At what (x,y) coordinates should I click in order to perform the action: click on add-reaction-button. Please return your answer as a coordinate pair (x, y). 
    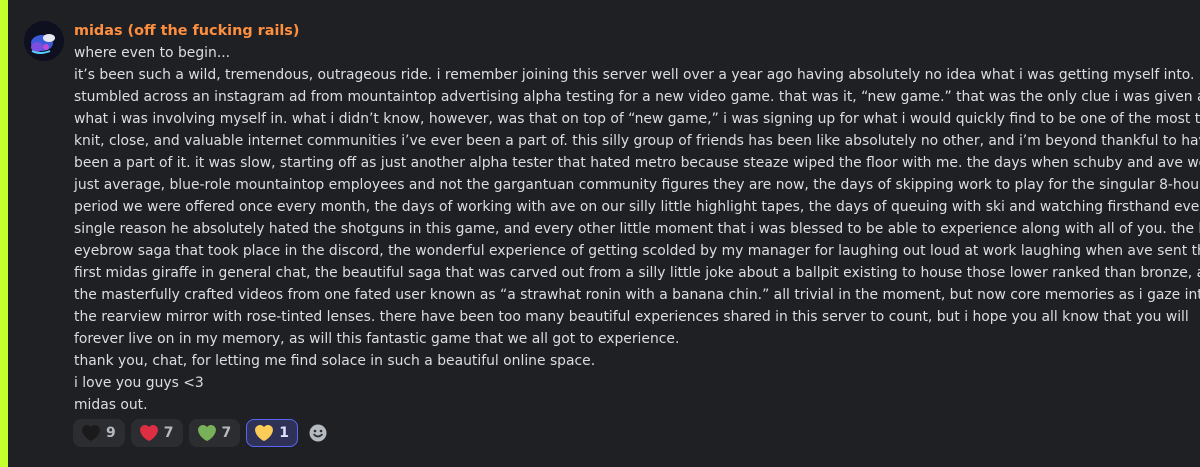
    Looking at the image, I should click on (318, 433).